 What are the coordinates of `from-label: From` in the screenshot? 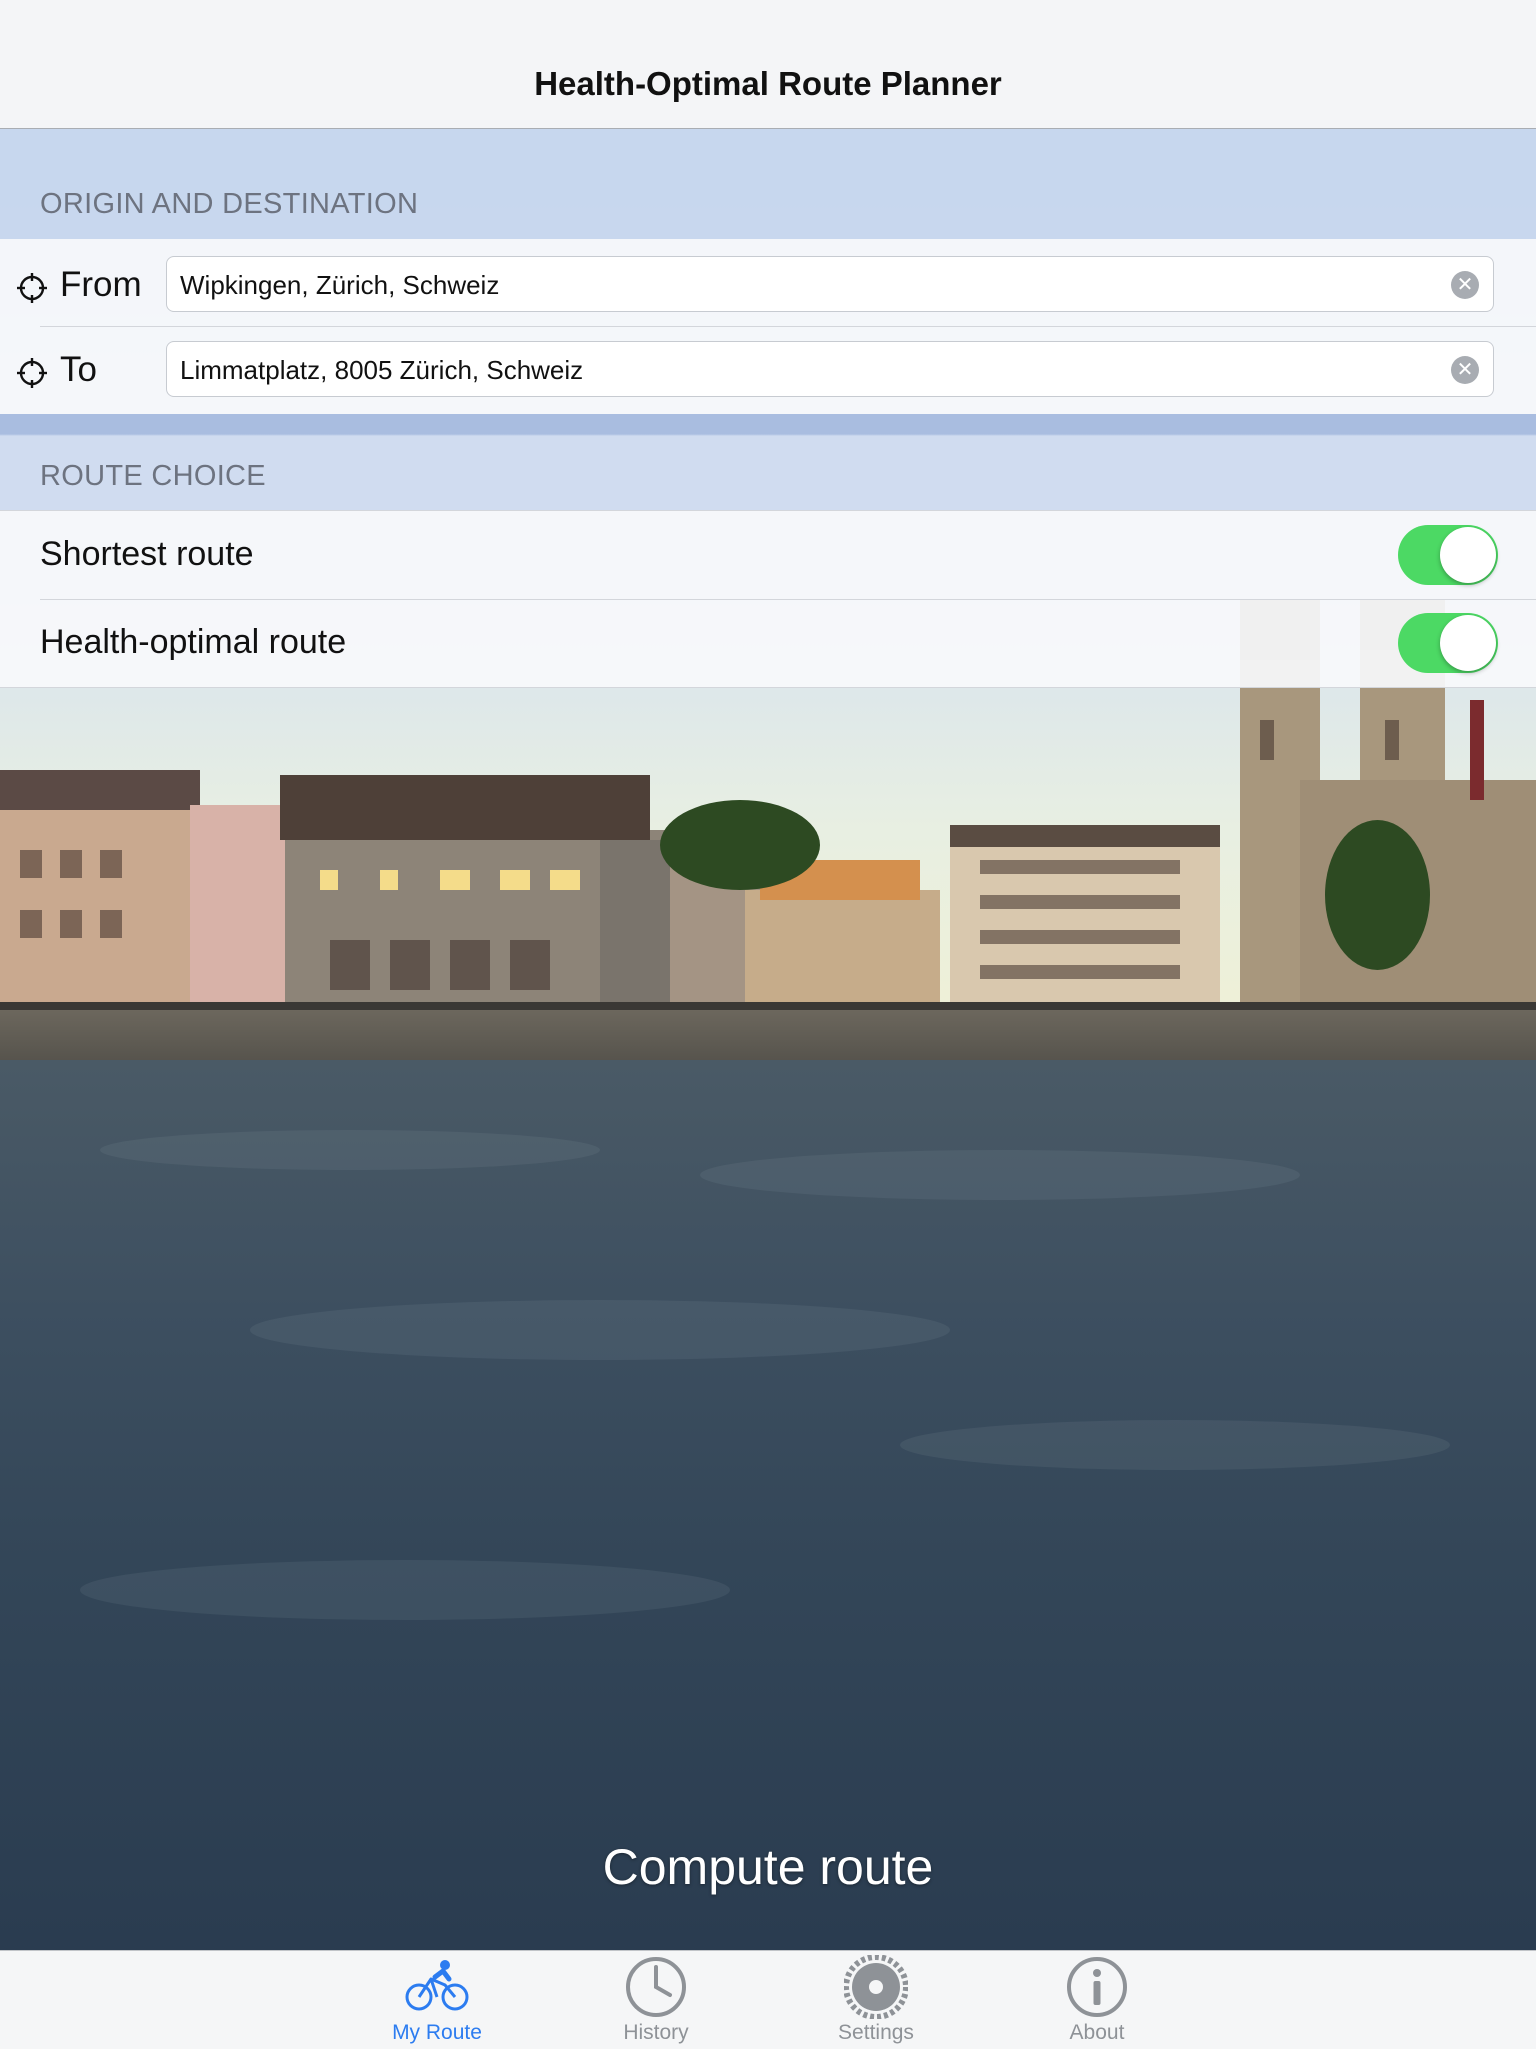 It's located at (101, 284).